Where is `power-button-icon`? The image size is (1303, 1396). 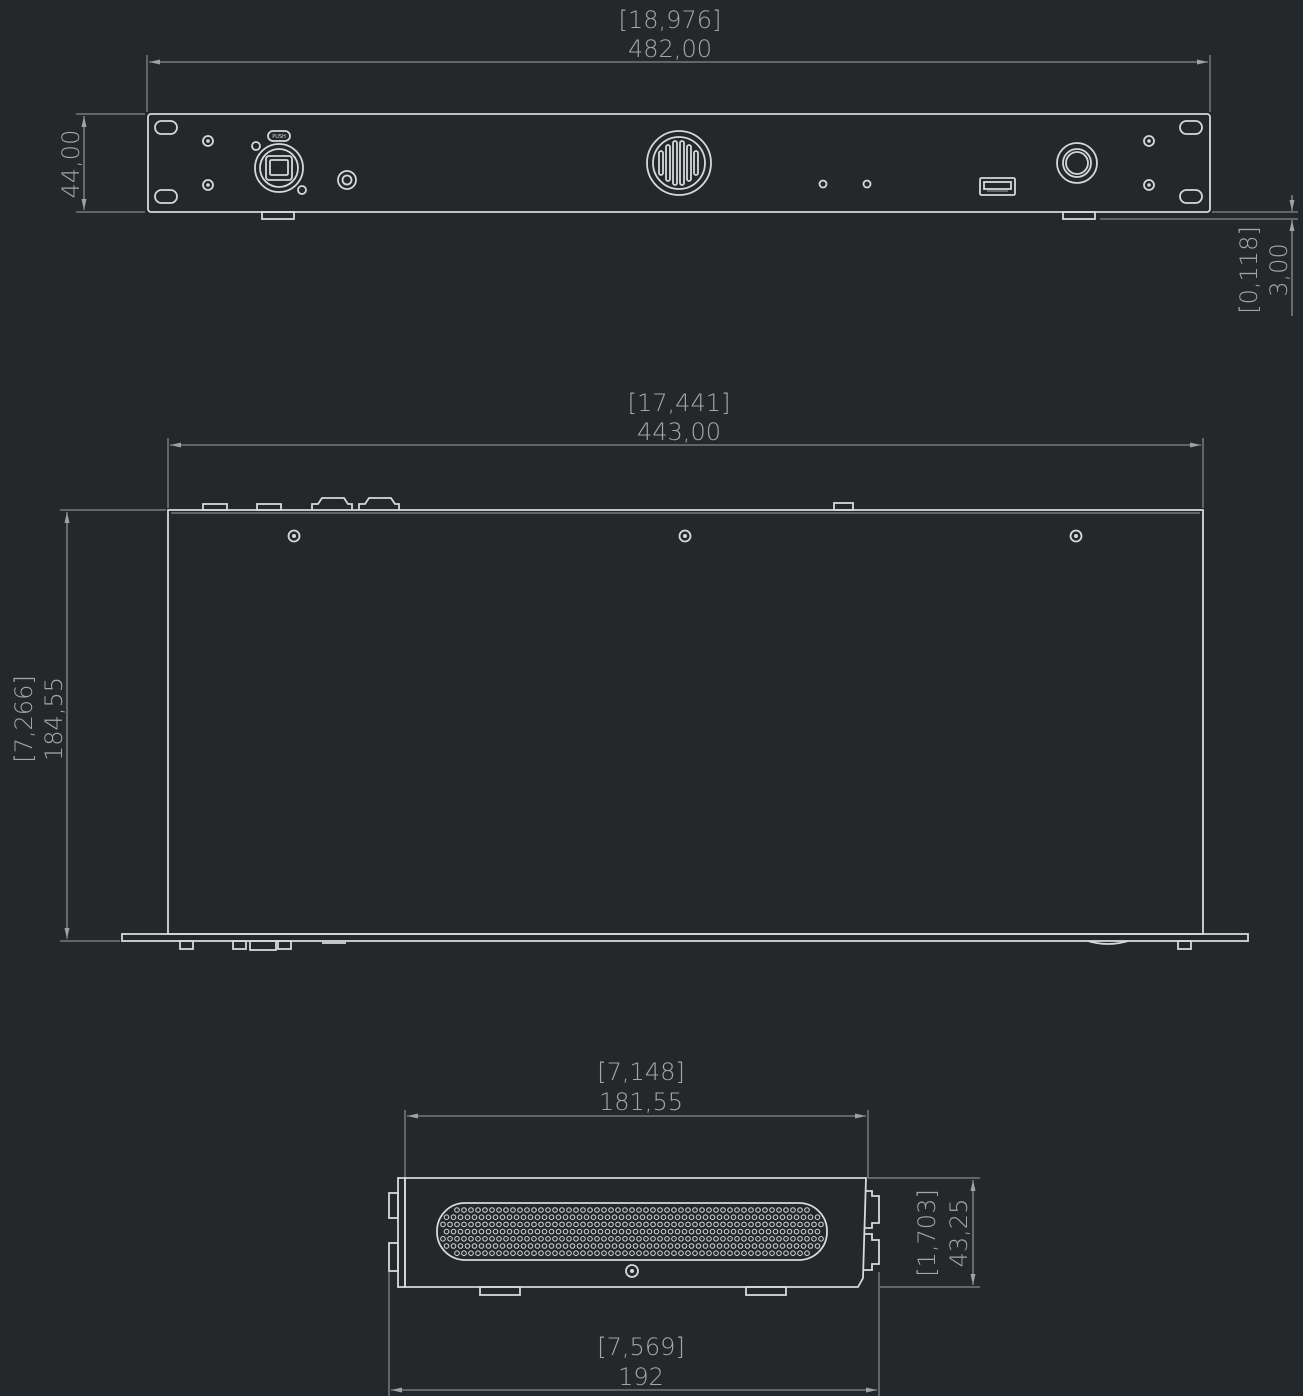
power-button-icon is located at coordinates (1077, 163).